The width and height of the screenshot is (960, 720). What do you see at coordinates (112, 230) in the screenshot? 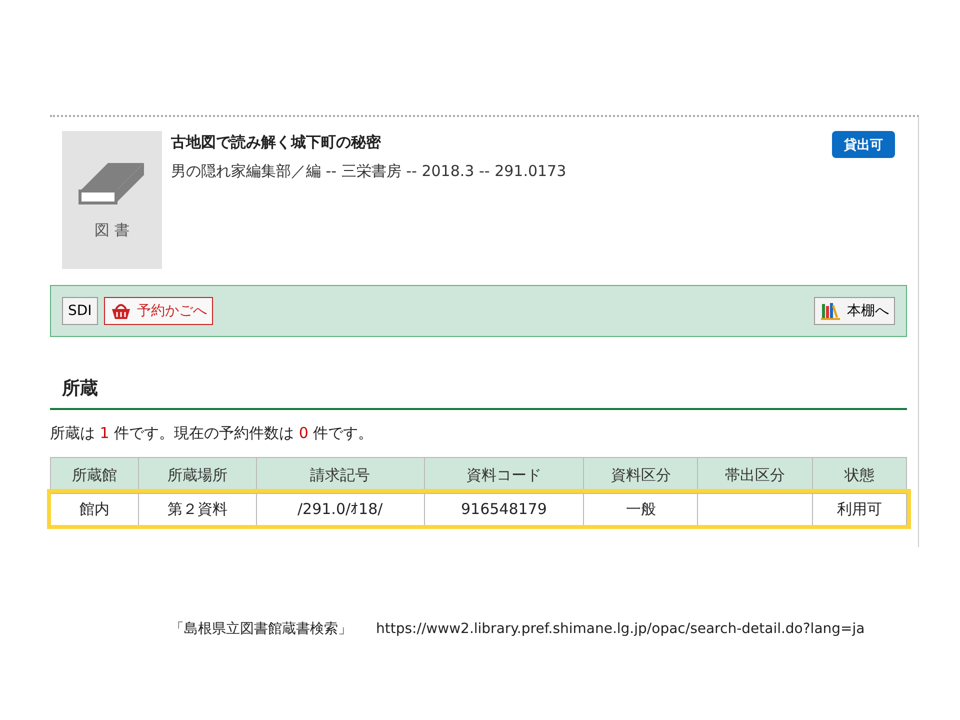
I see `type-label: 図 書` at bounding box center [112, 230].